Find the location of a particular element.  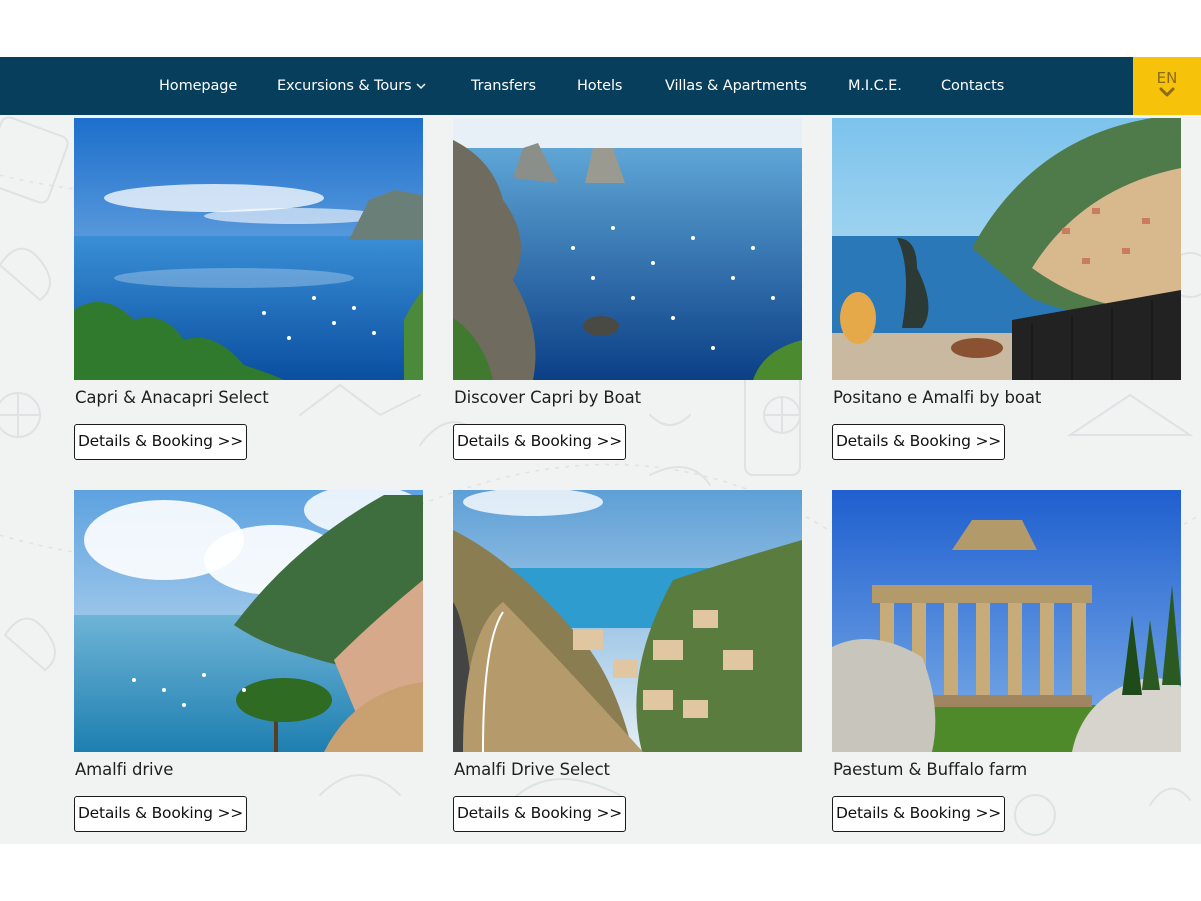

amalfi-coast-pine-photo is located at coordinates (248, 621).